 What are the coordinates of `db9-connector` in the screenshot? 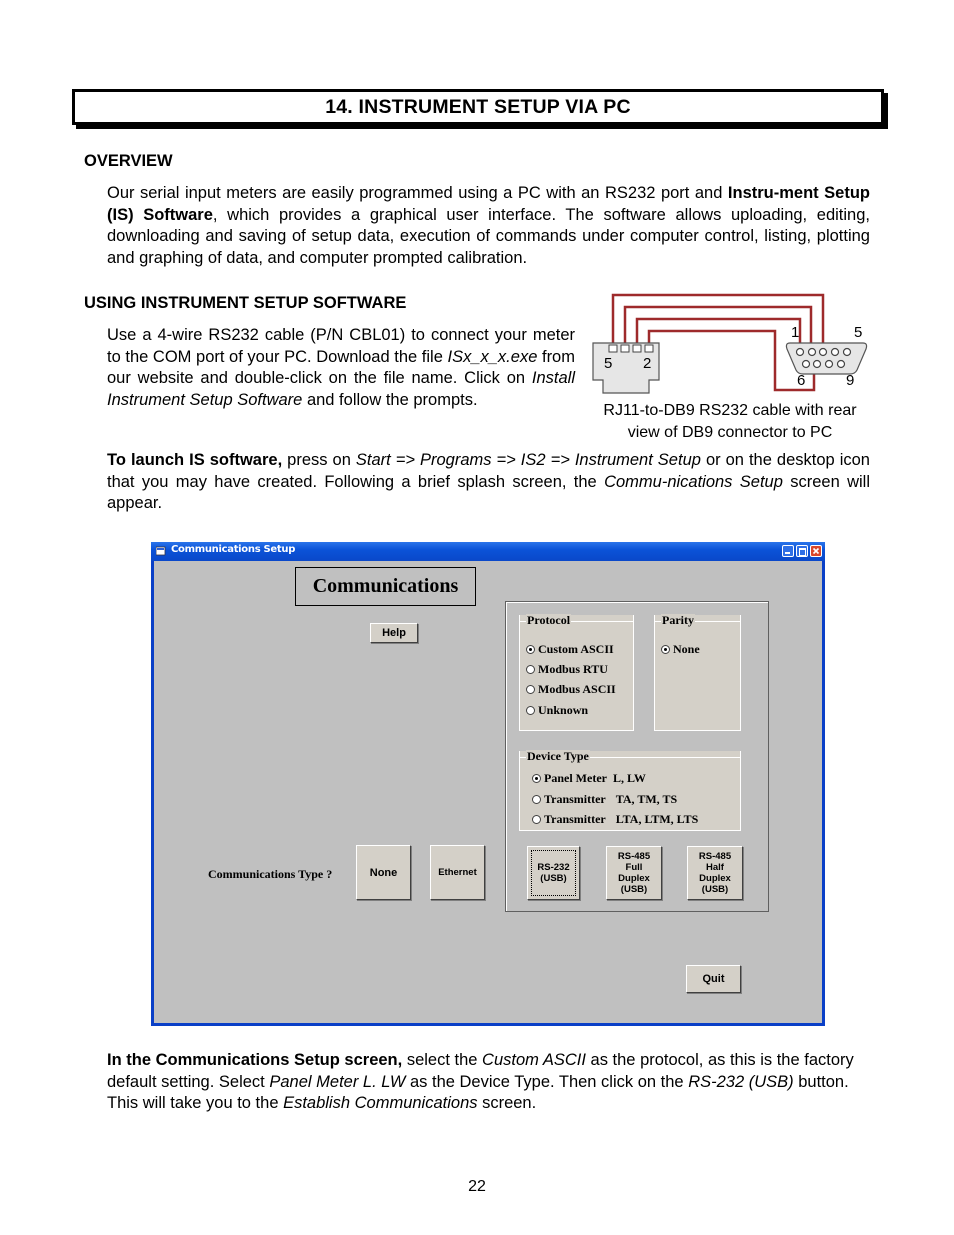 It's located at (826, 358).